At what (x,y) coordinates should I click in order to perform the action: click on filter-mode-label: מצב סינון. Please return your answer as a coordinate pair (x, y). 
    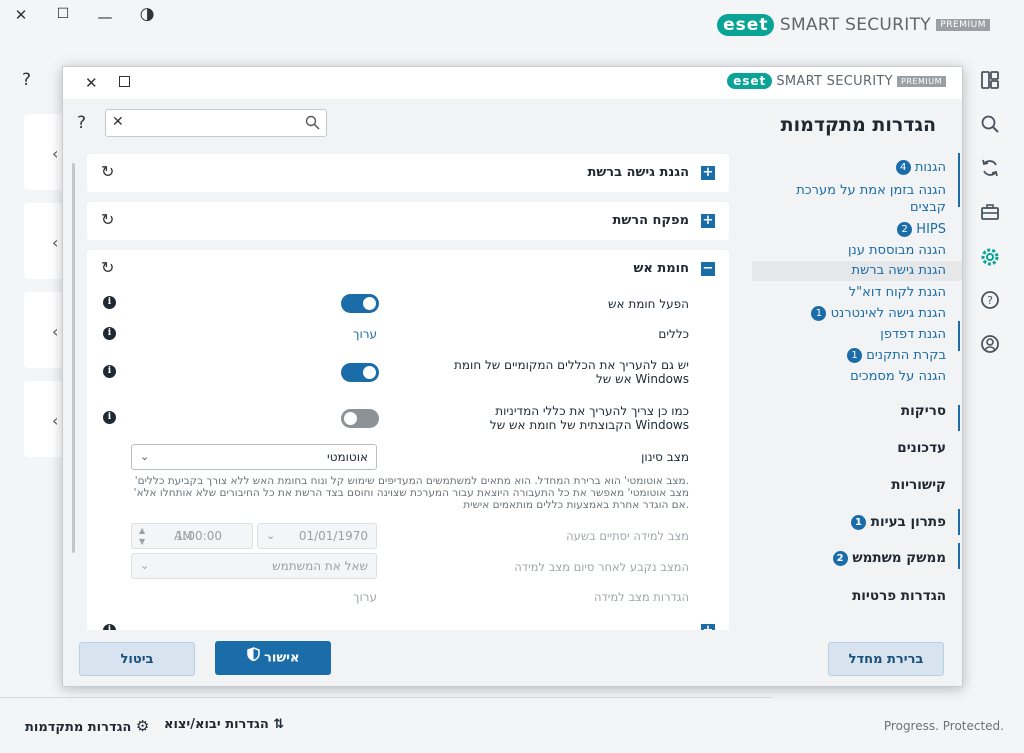
    Looking at the image, I should click on (665, 457).